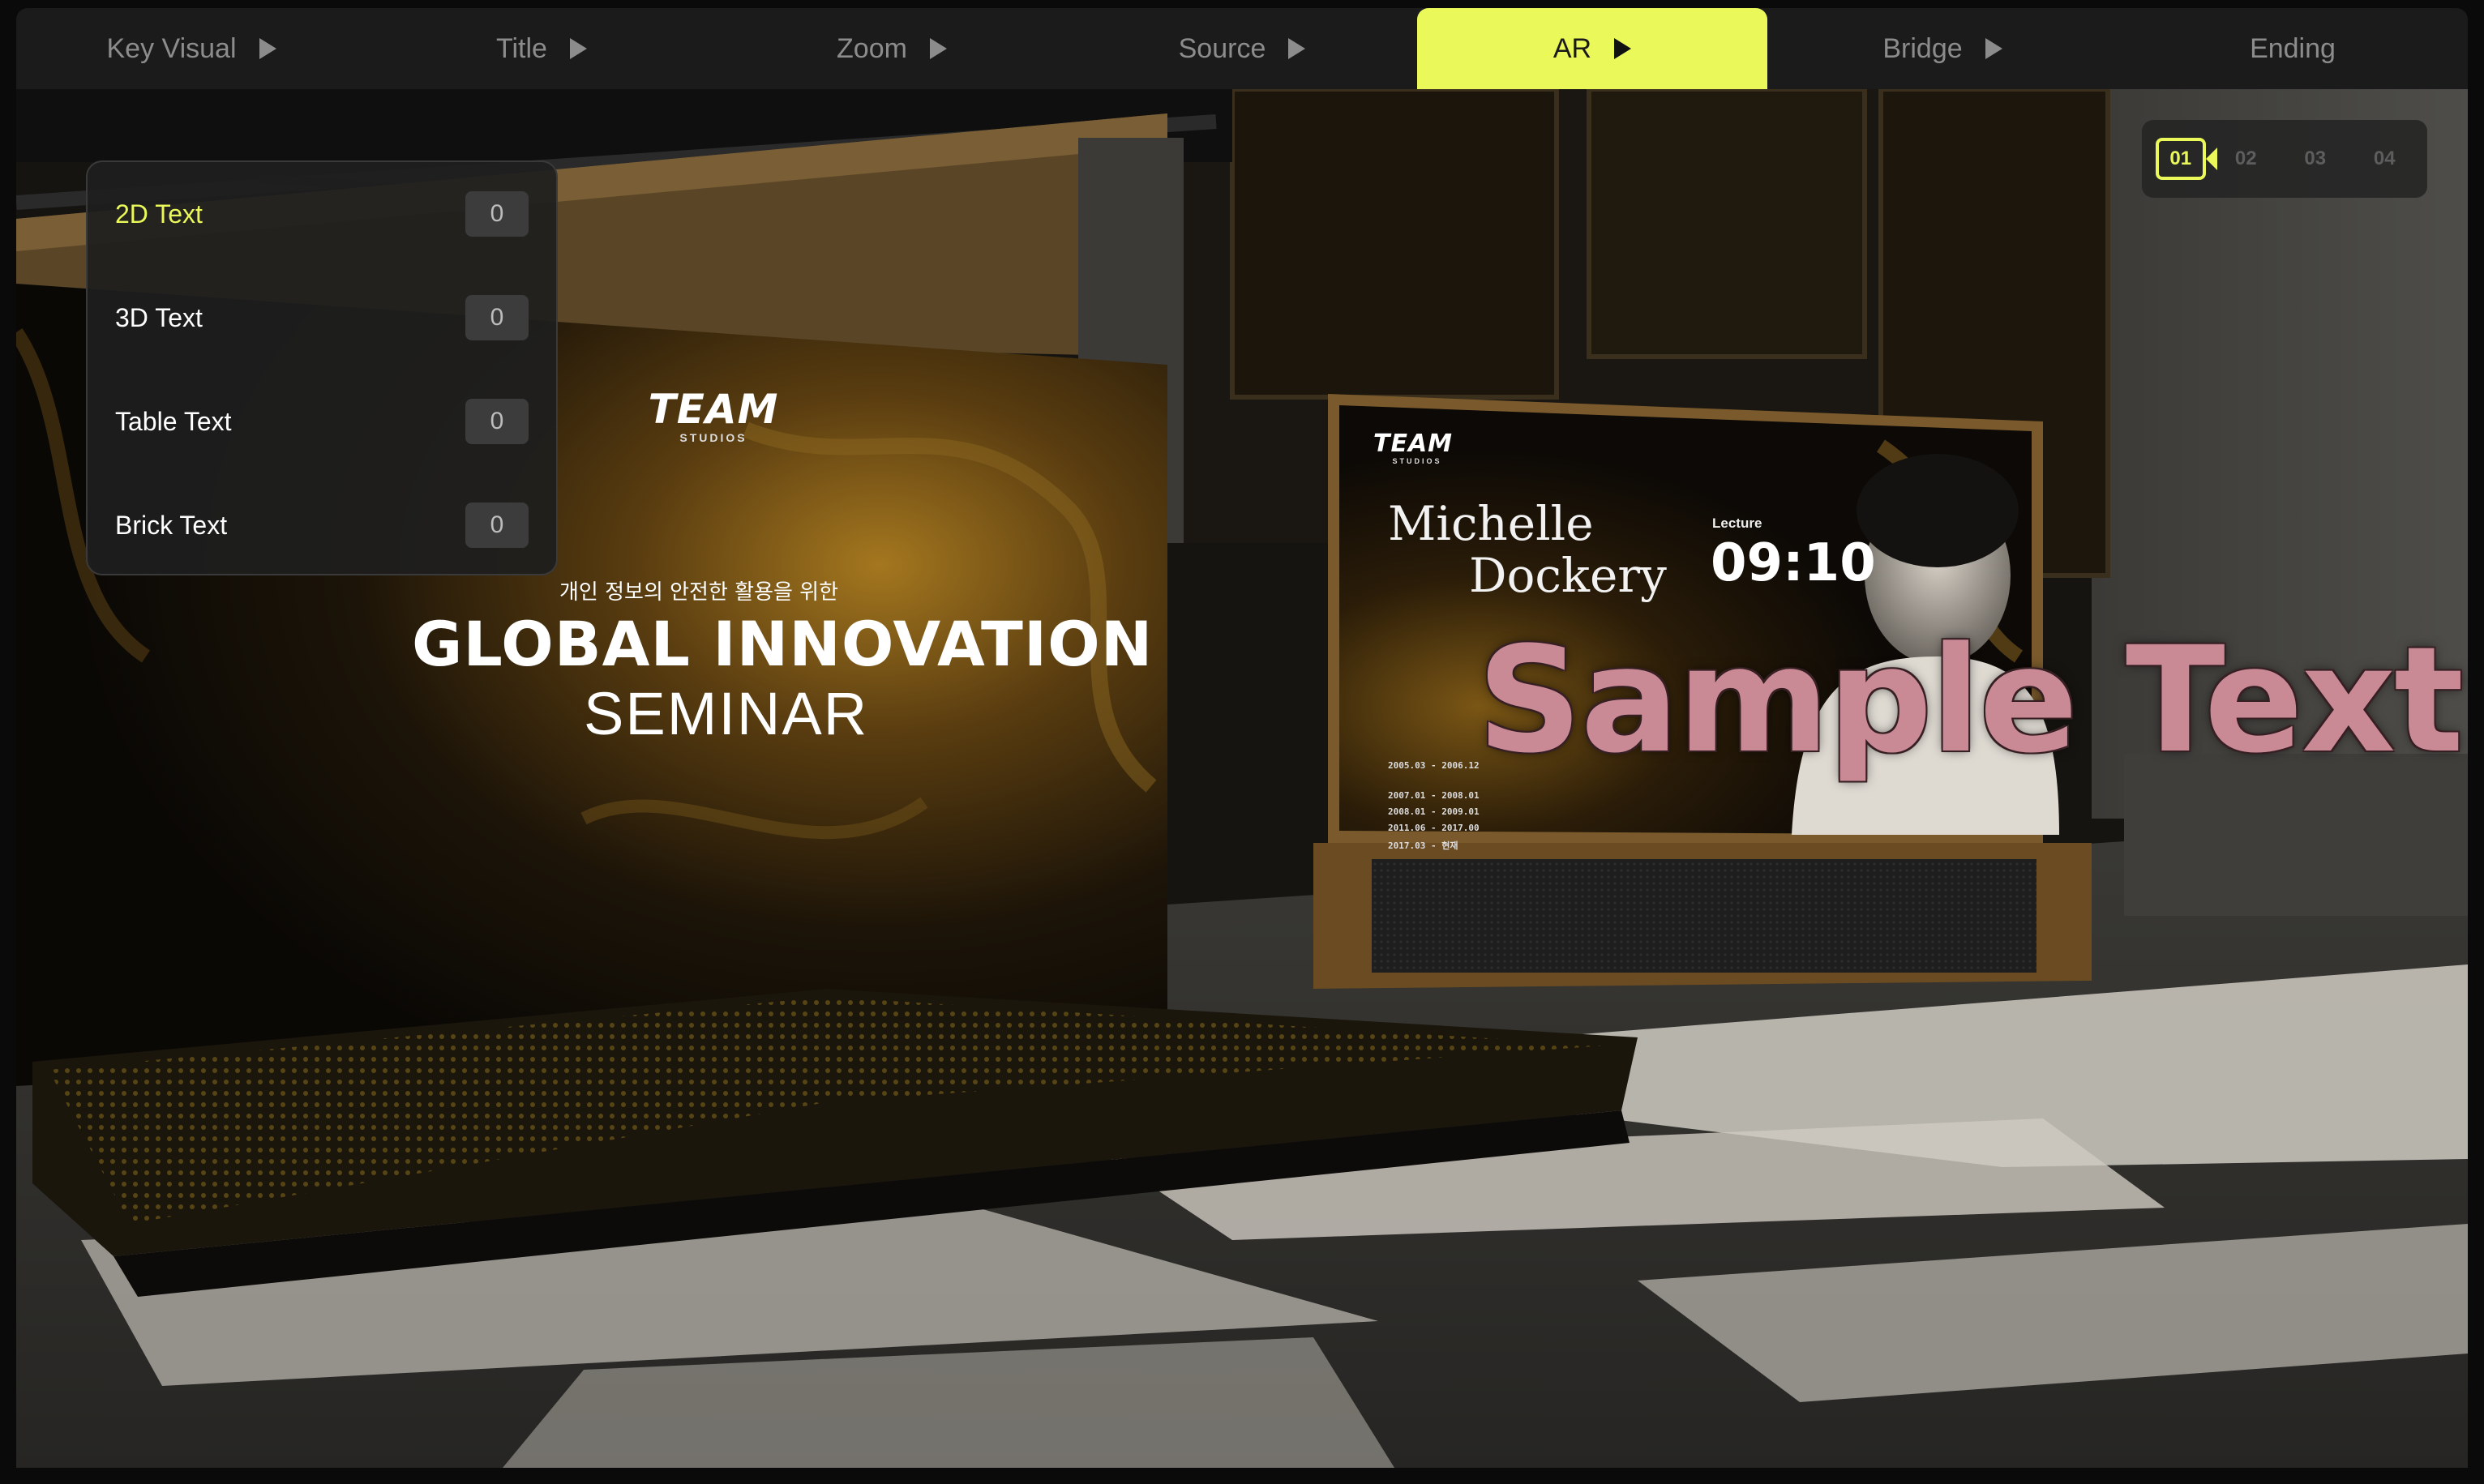 Image resolution: width=2484 pixels, height=1484 pixels. What do you see at coordinates (2315, 158) in the screenshot?
I see `camera-03-button: 03` at bounding box center [2315, 158].